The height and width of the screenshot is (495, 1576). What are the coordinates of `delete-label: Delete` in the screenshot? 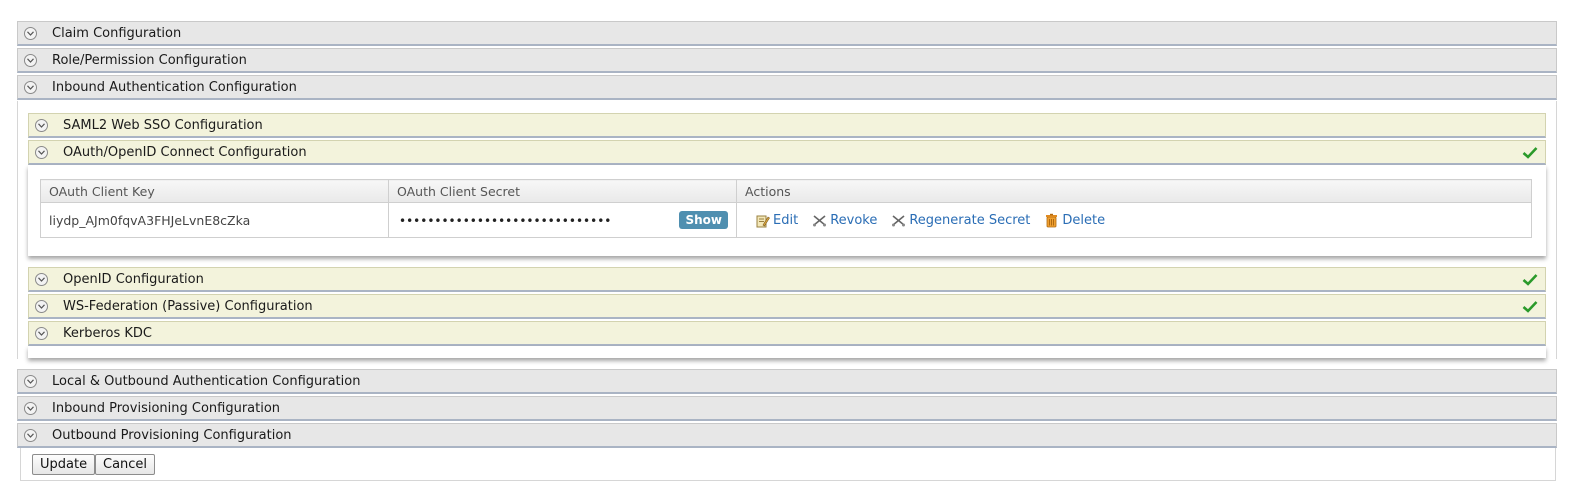 It's located at (1084, 220).